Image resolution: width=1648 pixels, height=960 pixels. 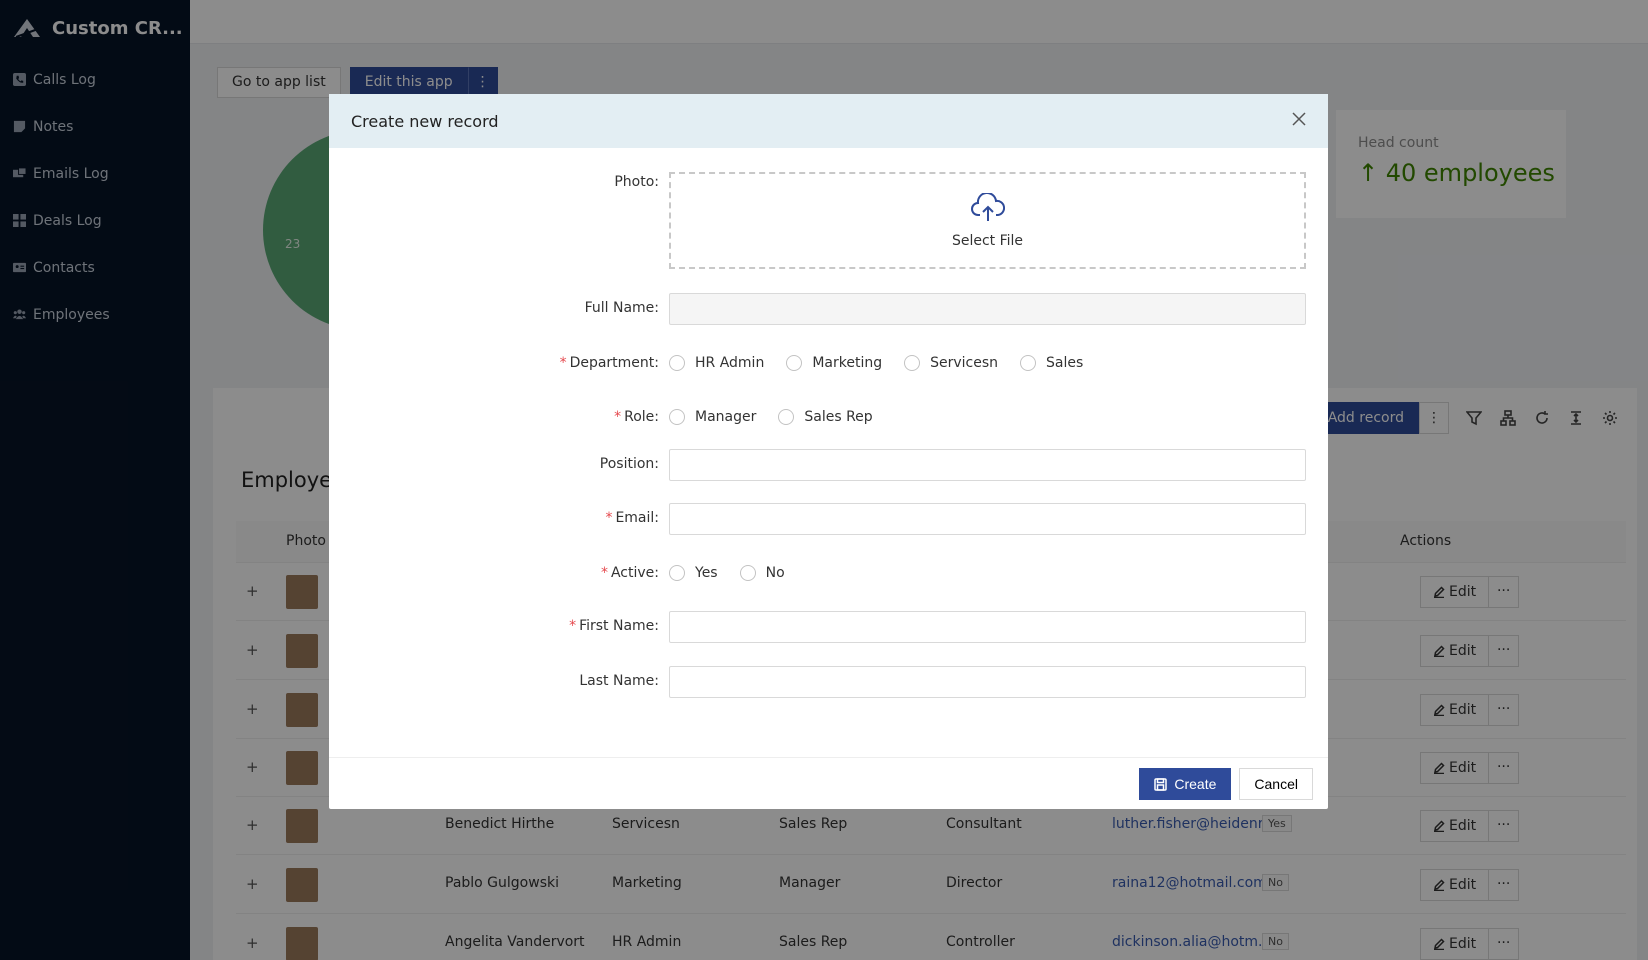 I want to click on first-name-field, so click(x=987, y=627).